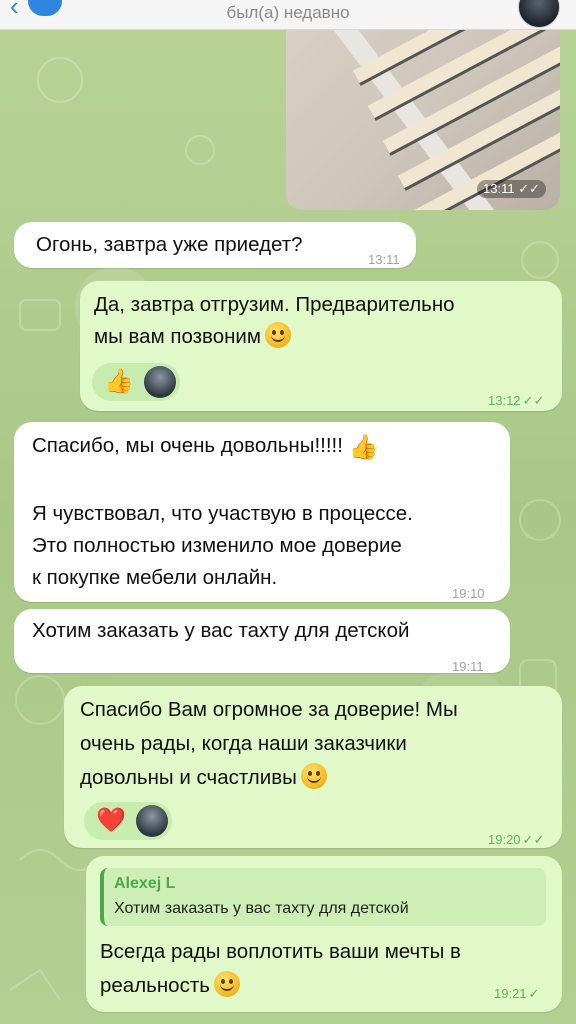 The width and height of the screenshot is (576, 1024). What do you see at coordinates (177, 336) in the screenshot?
I see `message-text: мы вам позвоним` at bounding box center [177, 336].